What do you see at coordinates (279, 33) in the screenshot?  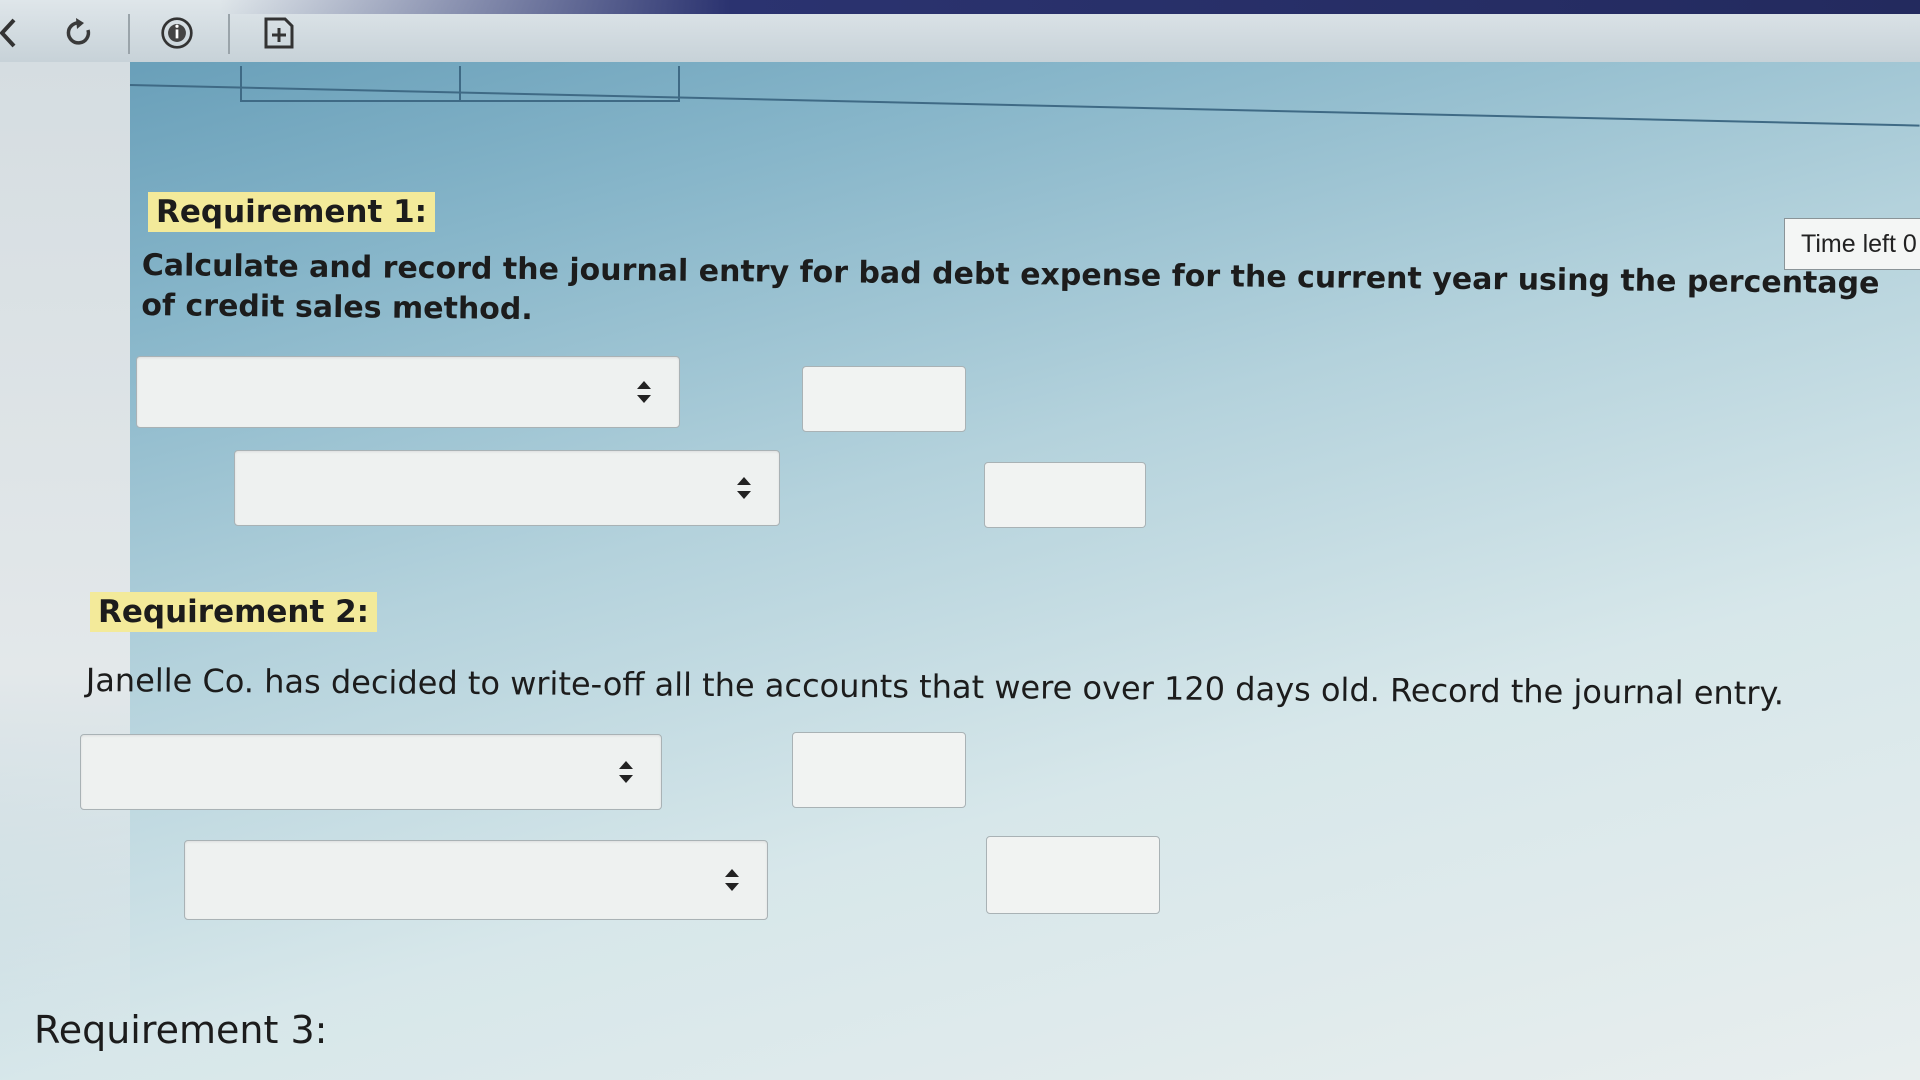 I see `add-note-icon` at bounding box center [279, 33].